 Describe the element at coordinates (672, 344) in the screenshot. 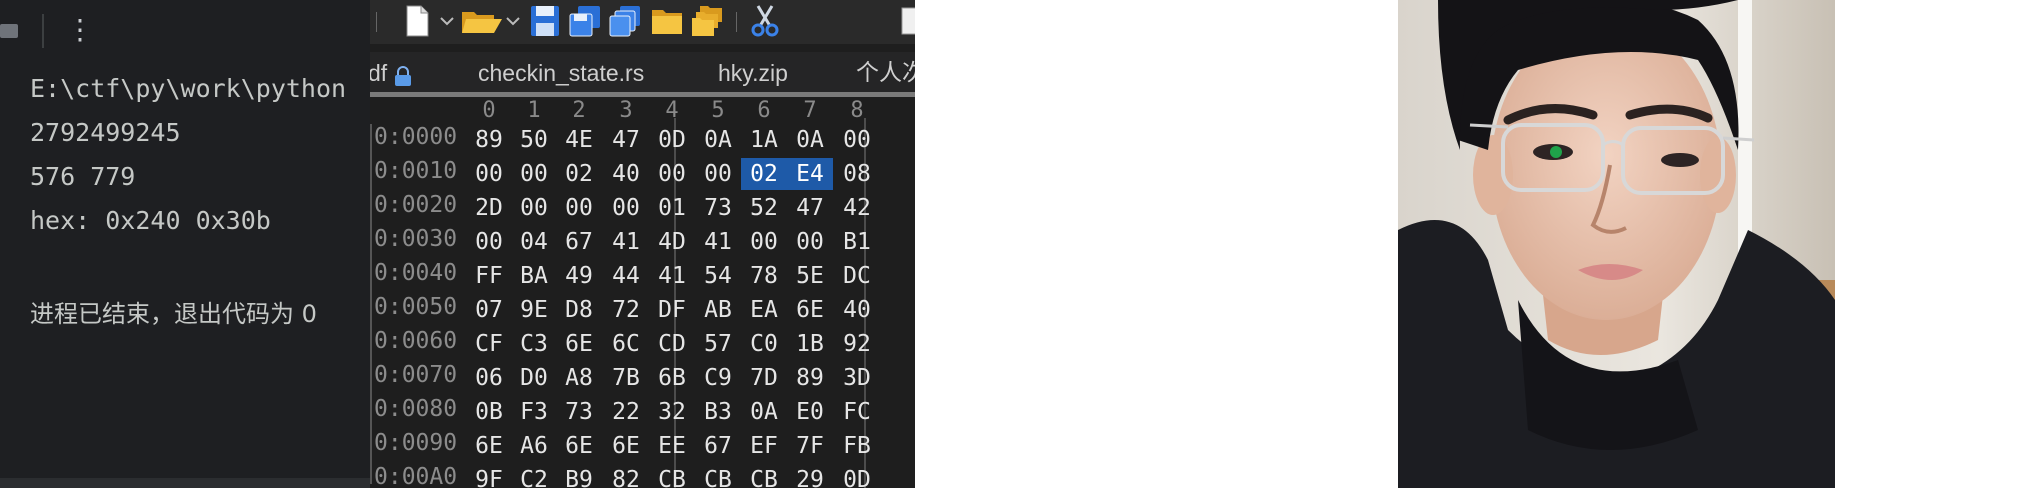

I see `hex-byte: CD` at that location.